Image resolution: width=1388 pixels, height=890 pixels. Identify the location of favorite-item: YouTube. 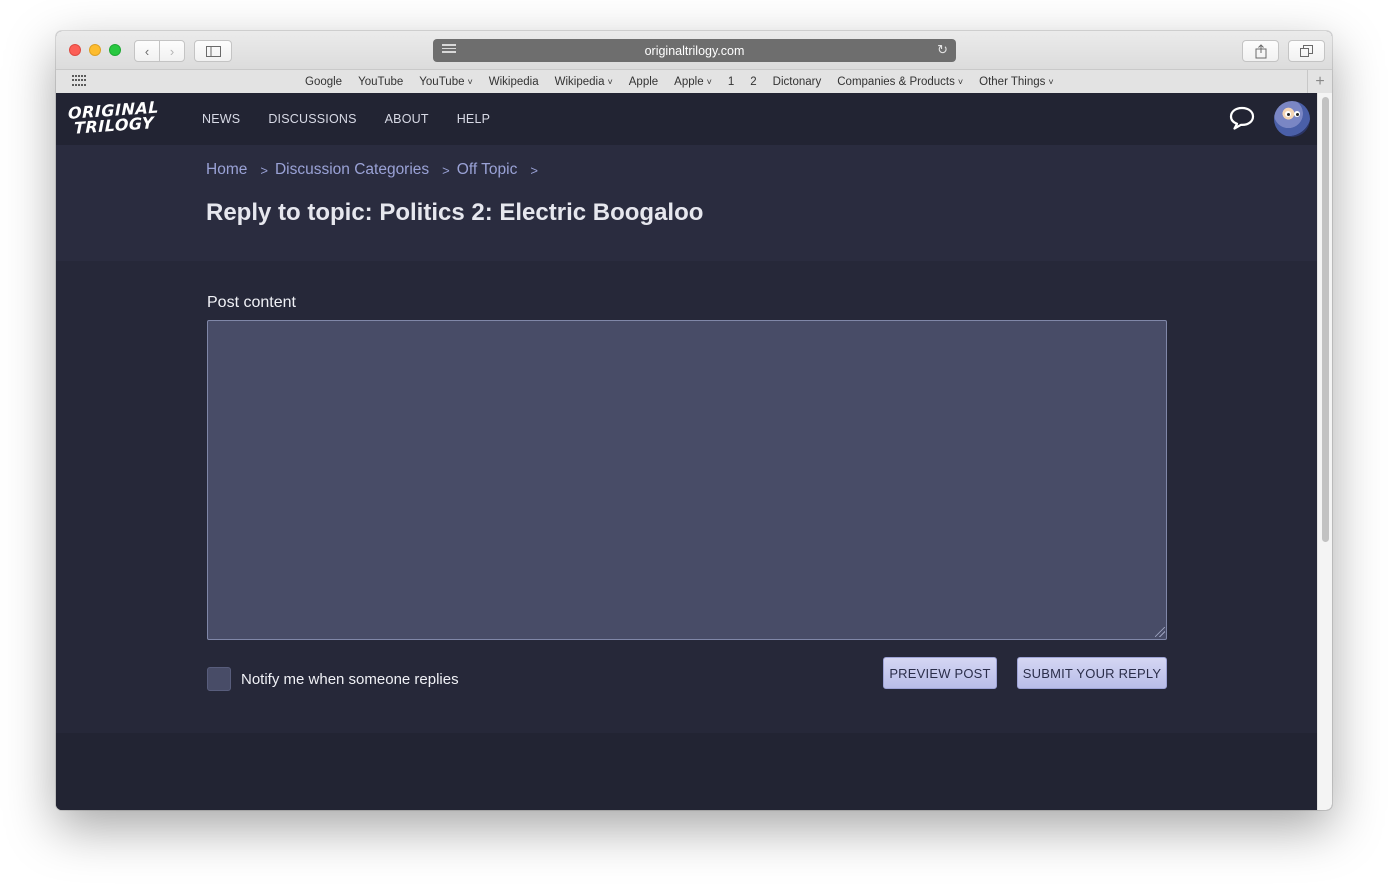
(380, 82).